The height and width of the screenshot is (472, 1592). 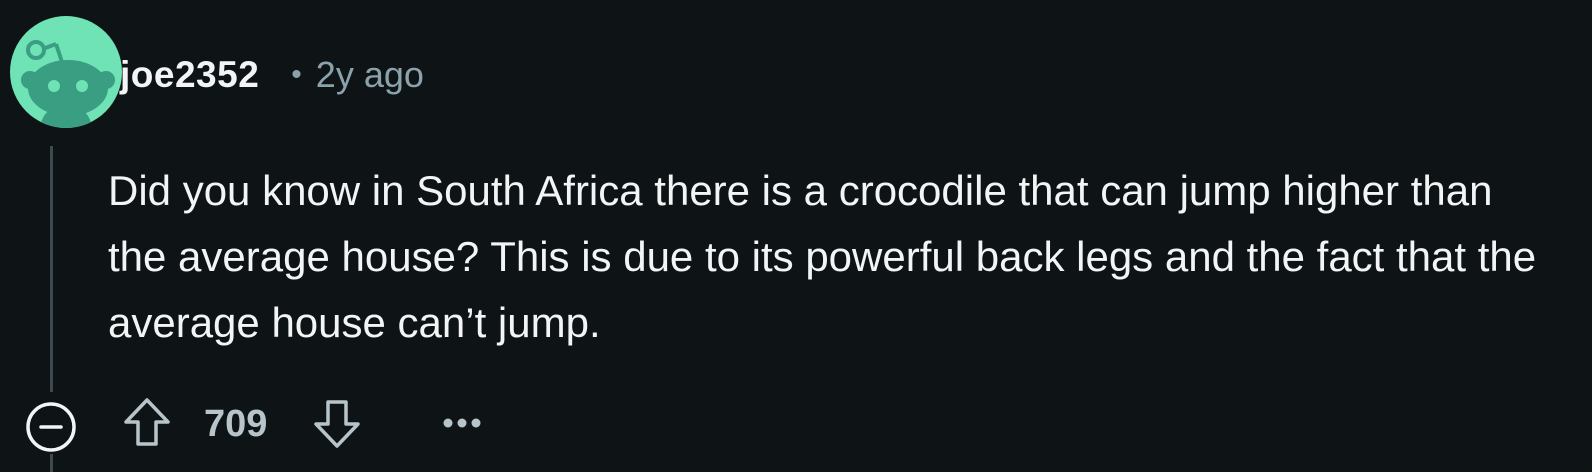 I want to click on comment-actions: 709, so click(x=796, y=423).